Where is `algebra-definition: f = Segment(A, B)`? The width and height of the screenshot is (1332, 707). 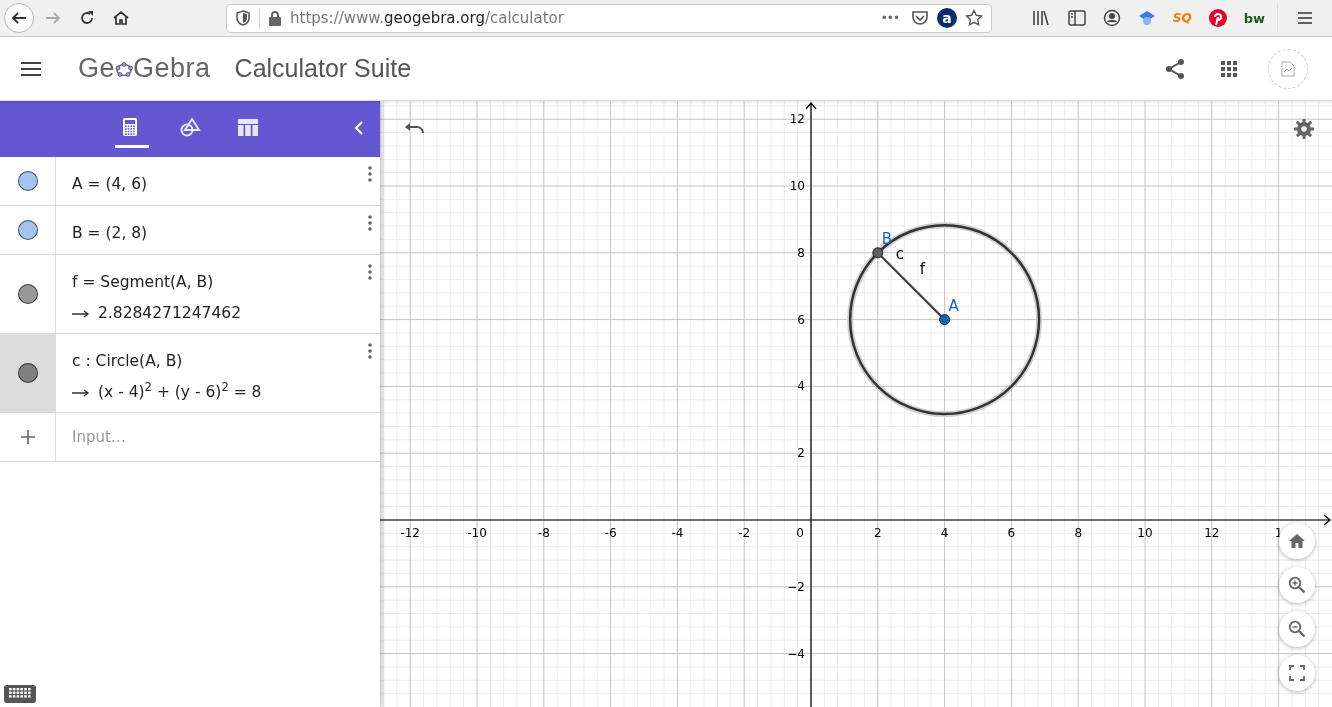
algebra-definition: f = Segment(A, B) is located at coordinates (216, 283).